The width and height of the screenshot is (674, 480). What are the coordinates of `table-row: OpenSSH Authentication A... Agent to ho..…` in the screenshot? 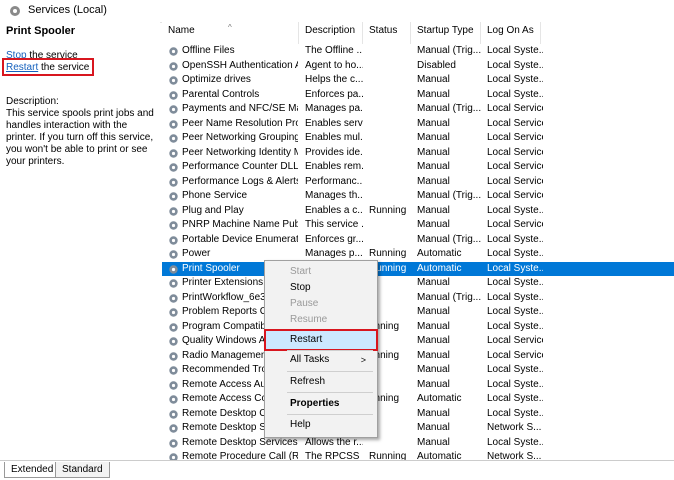 It's located at (418, 66).